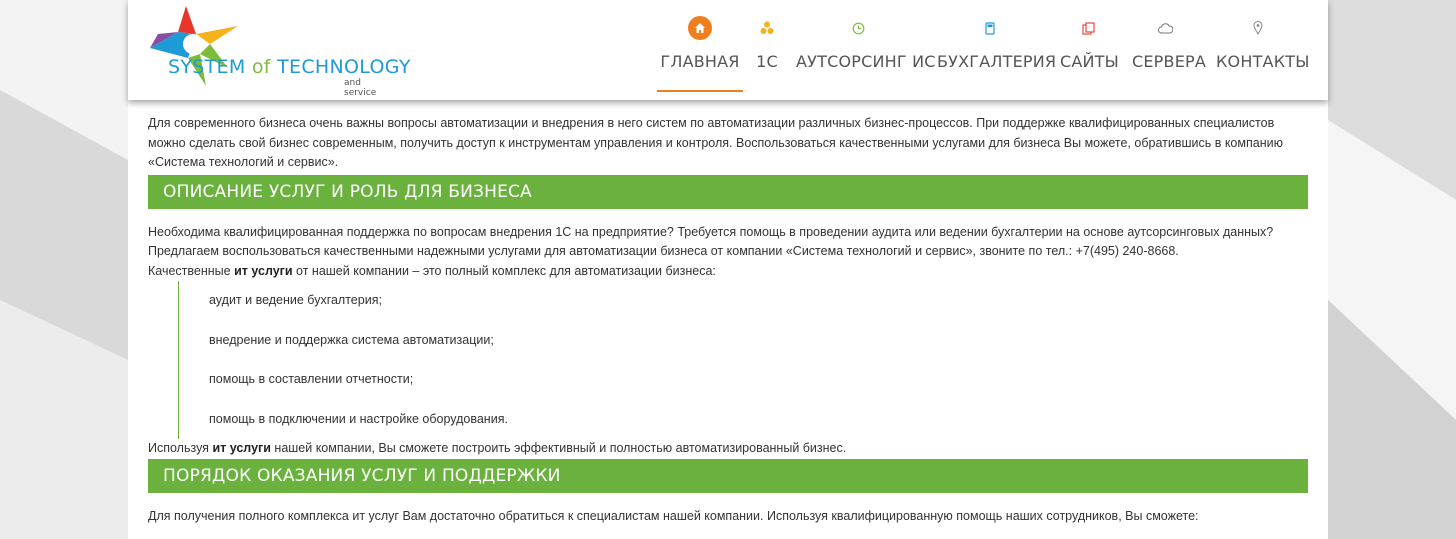  What do you see at coordinates (1089, 46) in the screenshot?
I see `nav-item-sites: САЙТЫ` at bounding box center [1089, 46].